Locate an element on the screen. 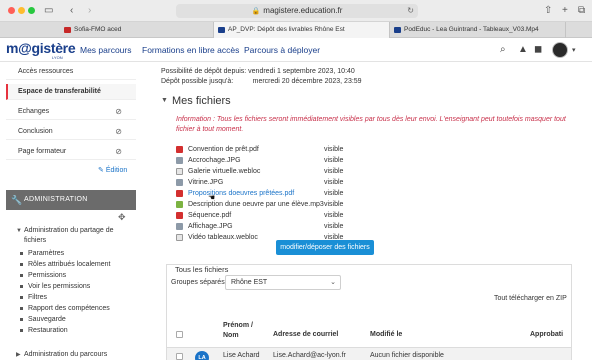 Image resolution: width=592 pixels, height=360 pixels. minimize-window-button is located at coordinates (21, 10).